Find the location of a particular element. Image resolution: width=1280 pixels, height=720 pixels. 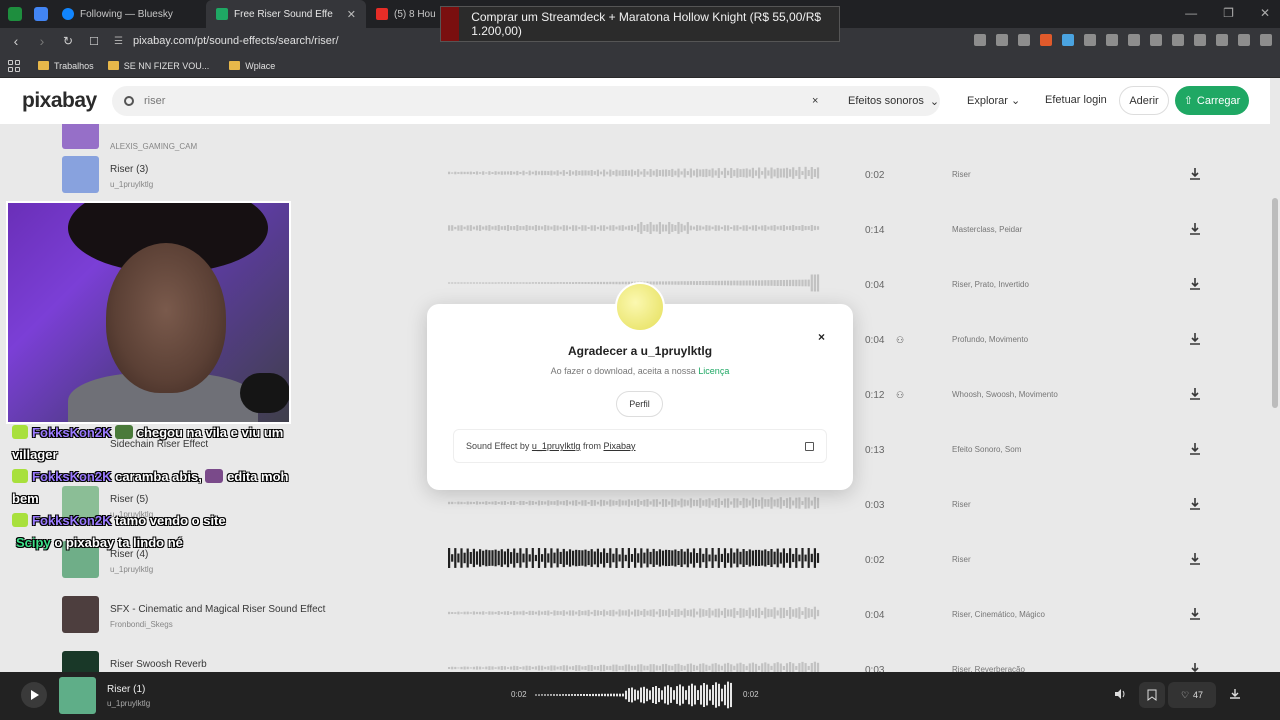

bookmark-icon is located at coordinates (1152, 695).